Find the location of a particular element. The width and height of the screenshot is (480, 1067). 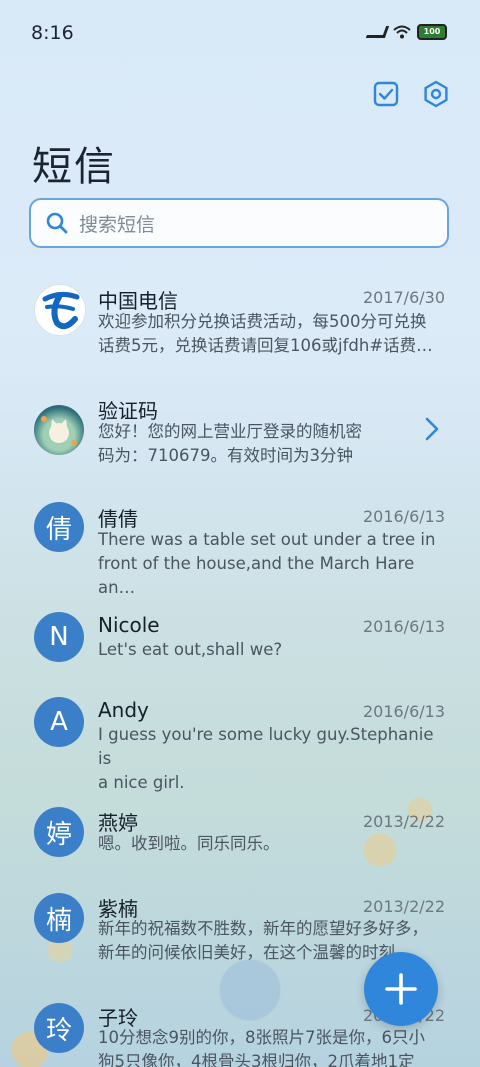

checkbox-icon is located at coordinates (386, 94).